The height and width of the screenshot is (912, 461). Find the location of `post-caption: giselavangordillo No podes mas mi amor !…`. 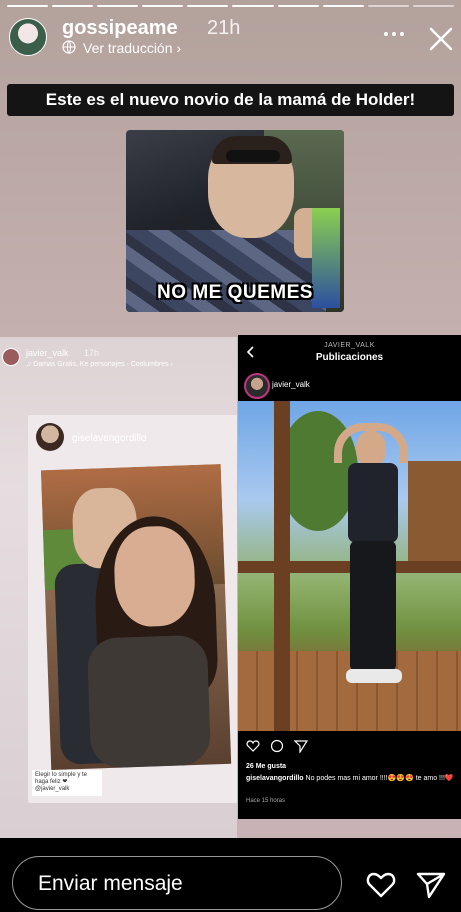

post-caption: giselavangordillo No podes mas mi amor !… is located at coordinates (351, 779).